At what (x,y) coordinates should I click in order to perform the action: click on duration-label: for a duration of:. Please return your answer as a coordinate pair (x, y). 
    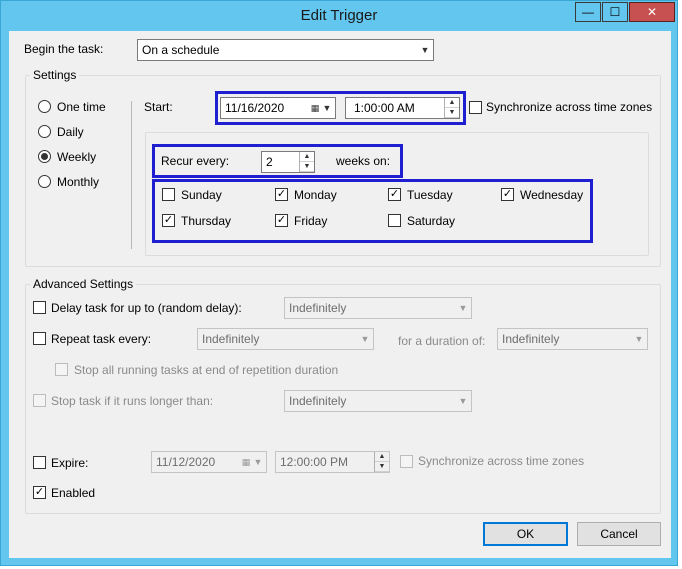
    Looking at the image, I should click on (442, 341).